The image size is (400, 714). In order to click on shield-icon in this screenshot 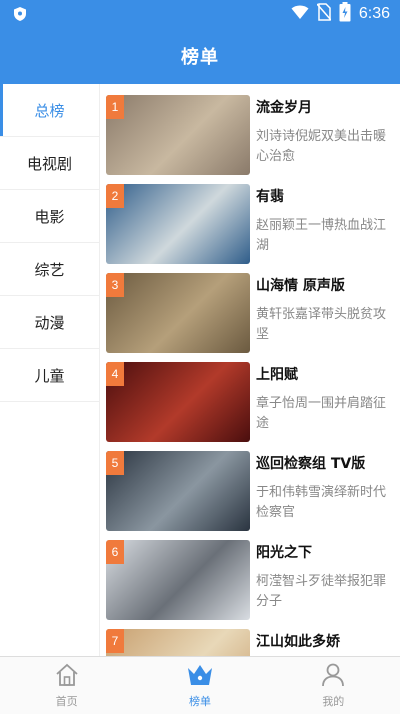, I will do `click(20, 14)`.